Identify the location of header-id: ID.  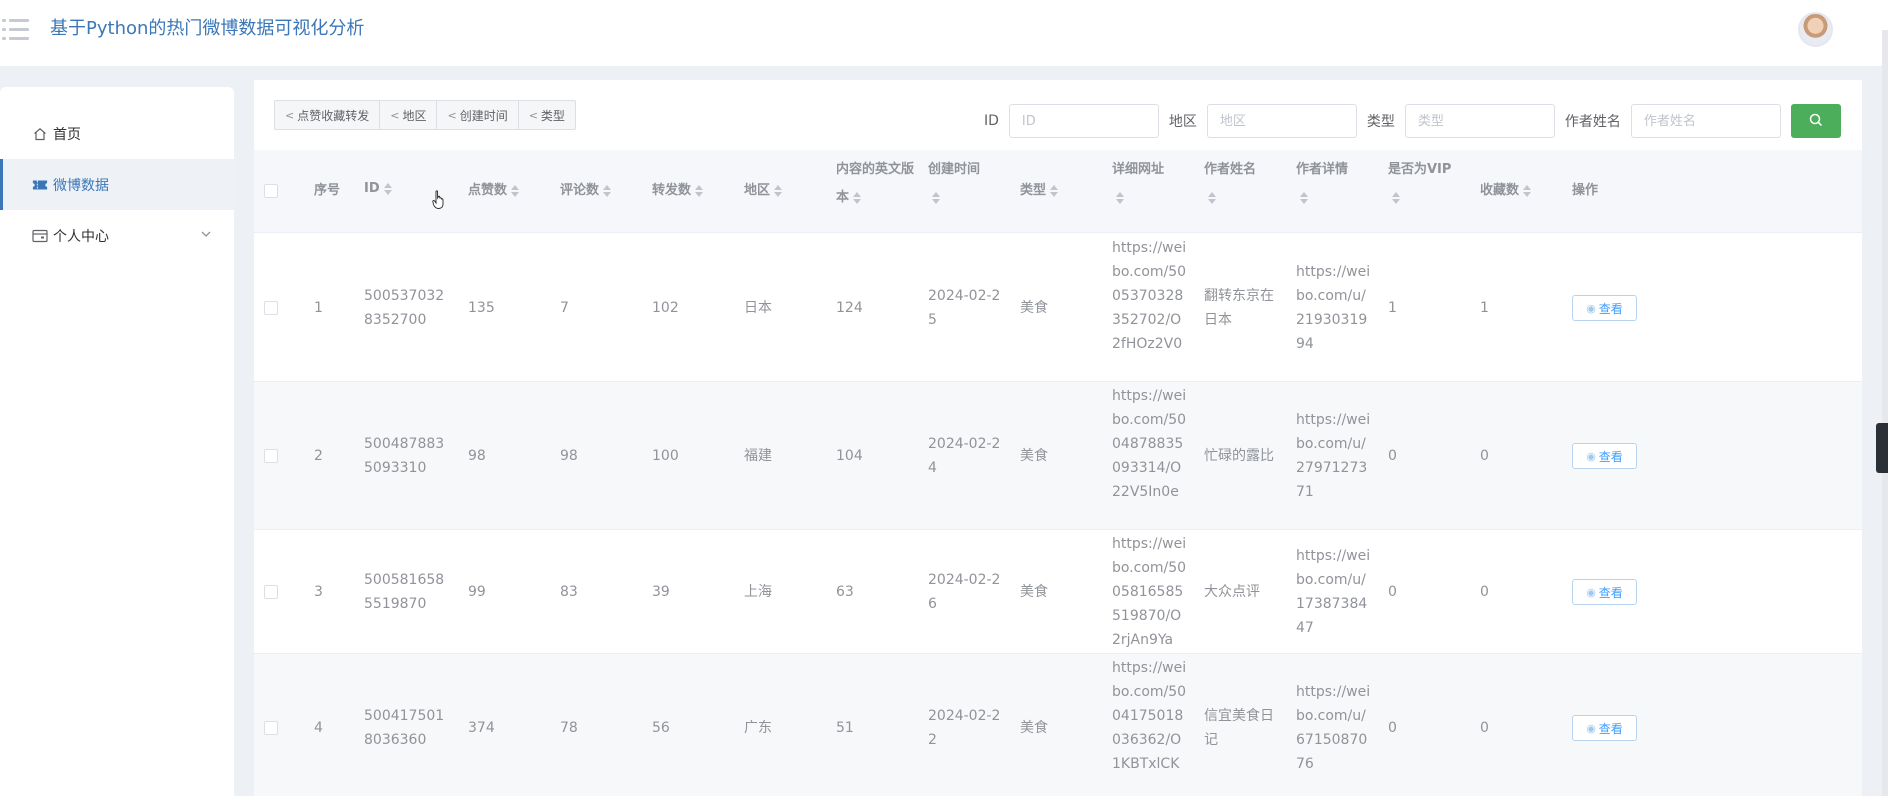
(378, 189).